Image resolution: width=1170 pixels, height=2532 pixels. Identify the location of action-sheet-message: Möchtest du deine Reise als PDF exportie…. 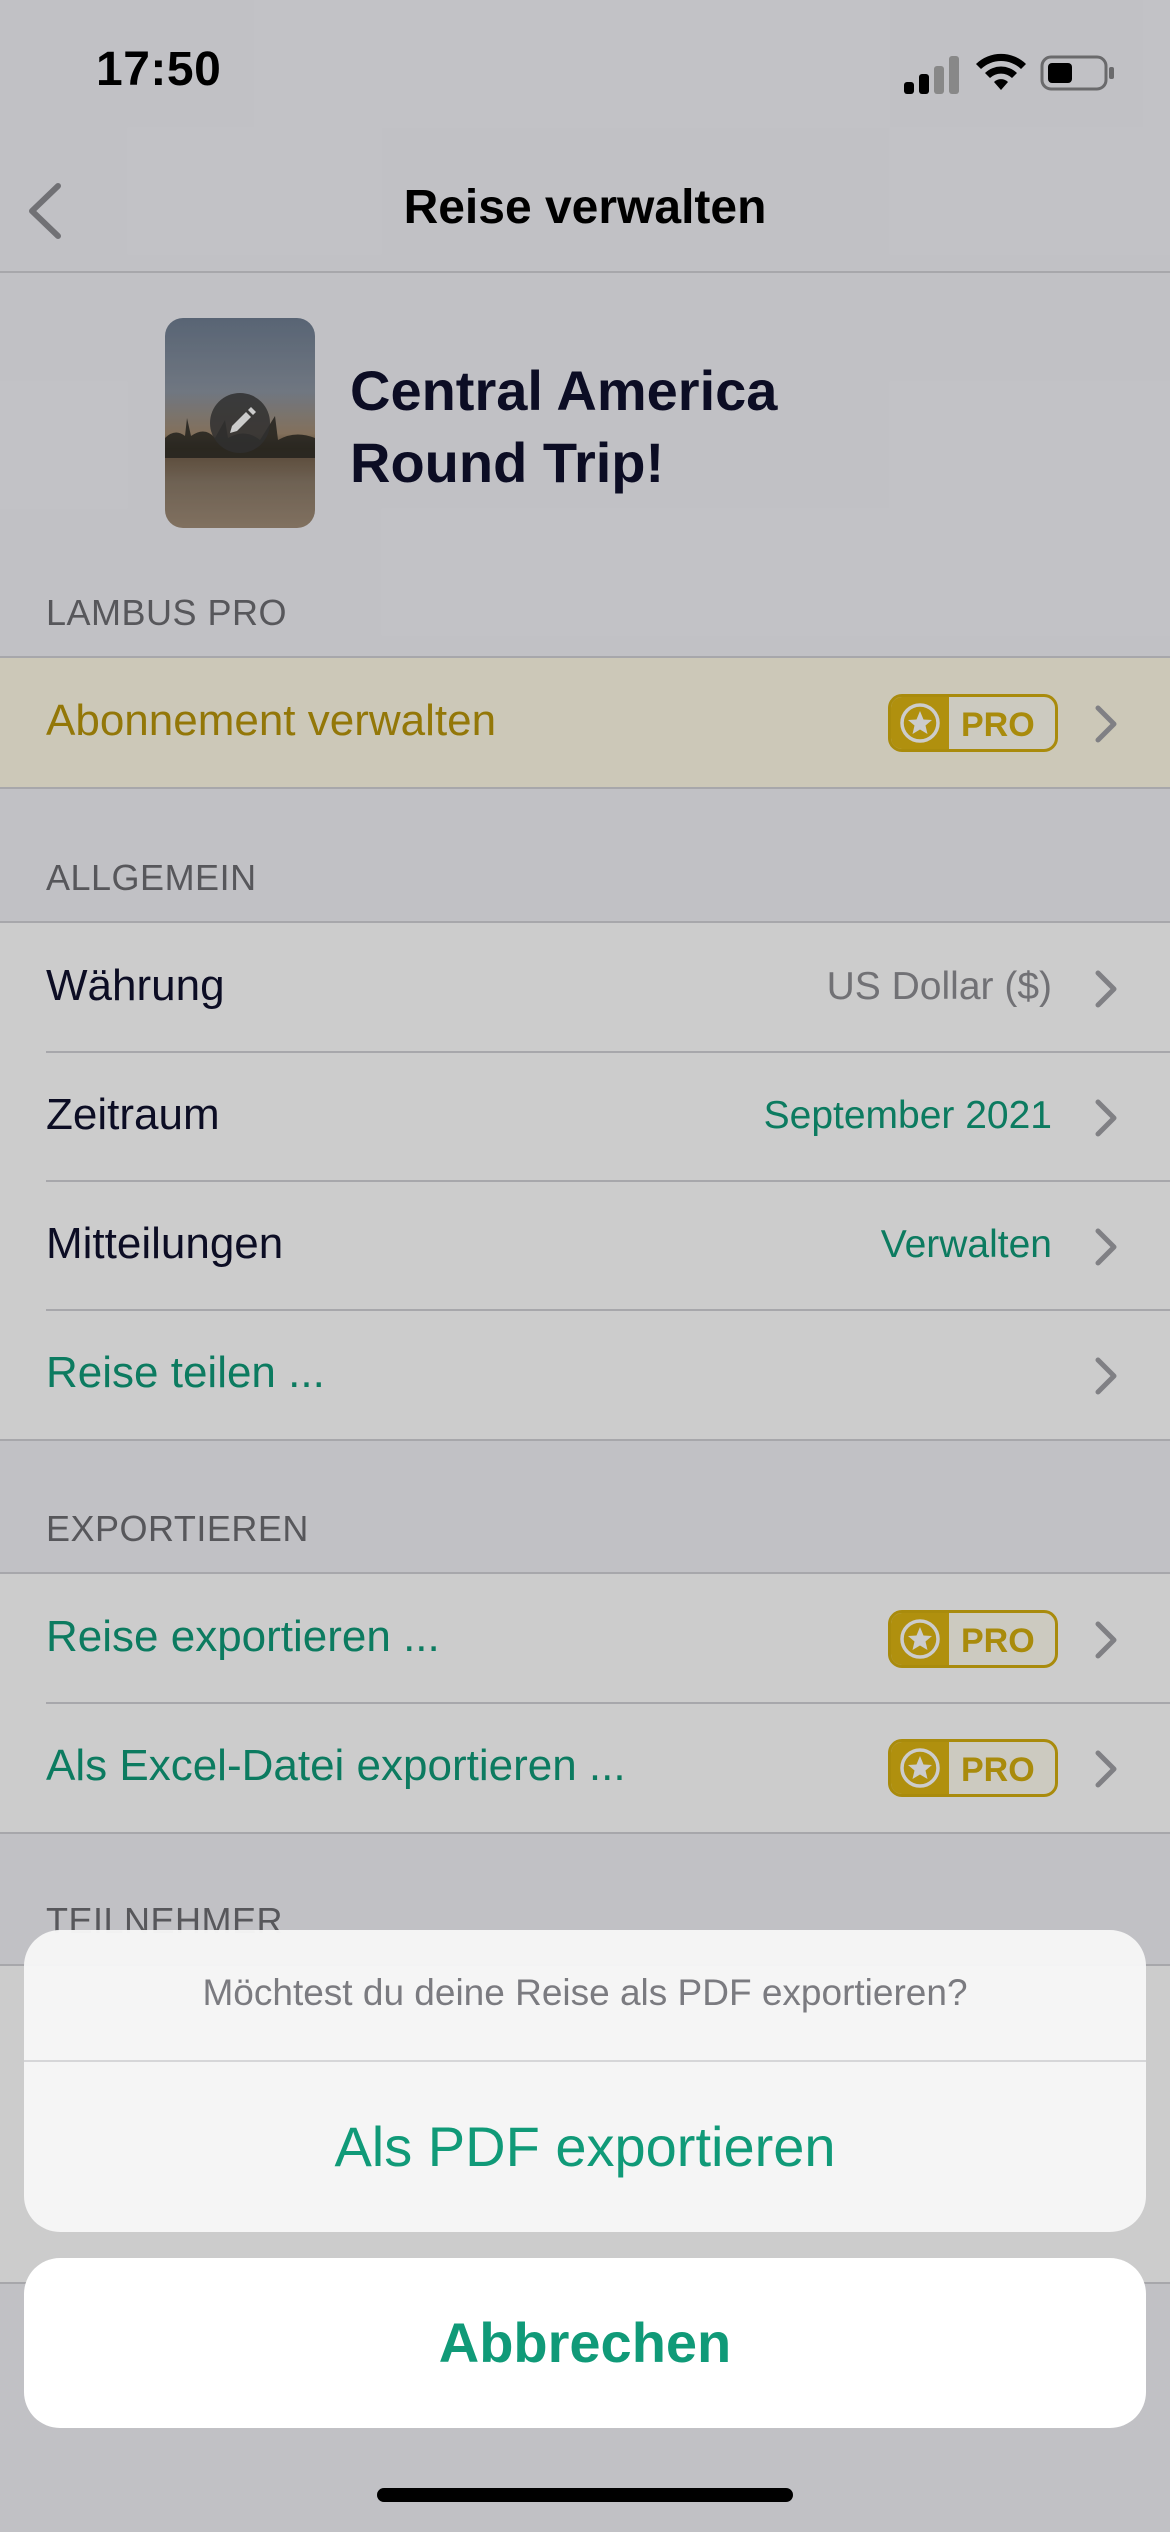
(585, 1992).